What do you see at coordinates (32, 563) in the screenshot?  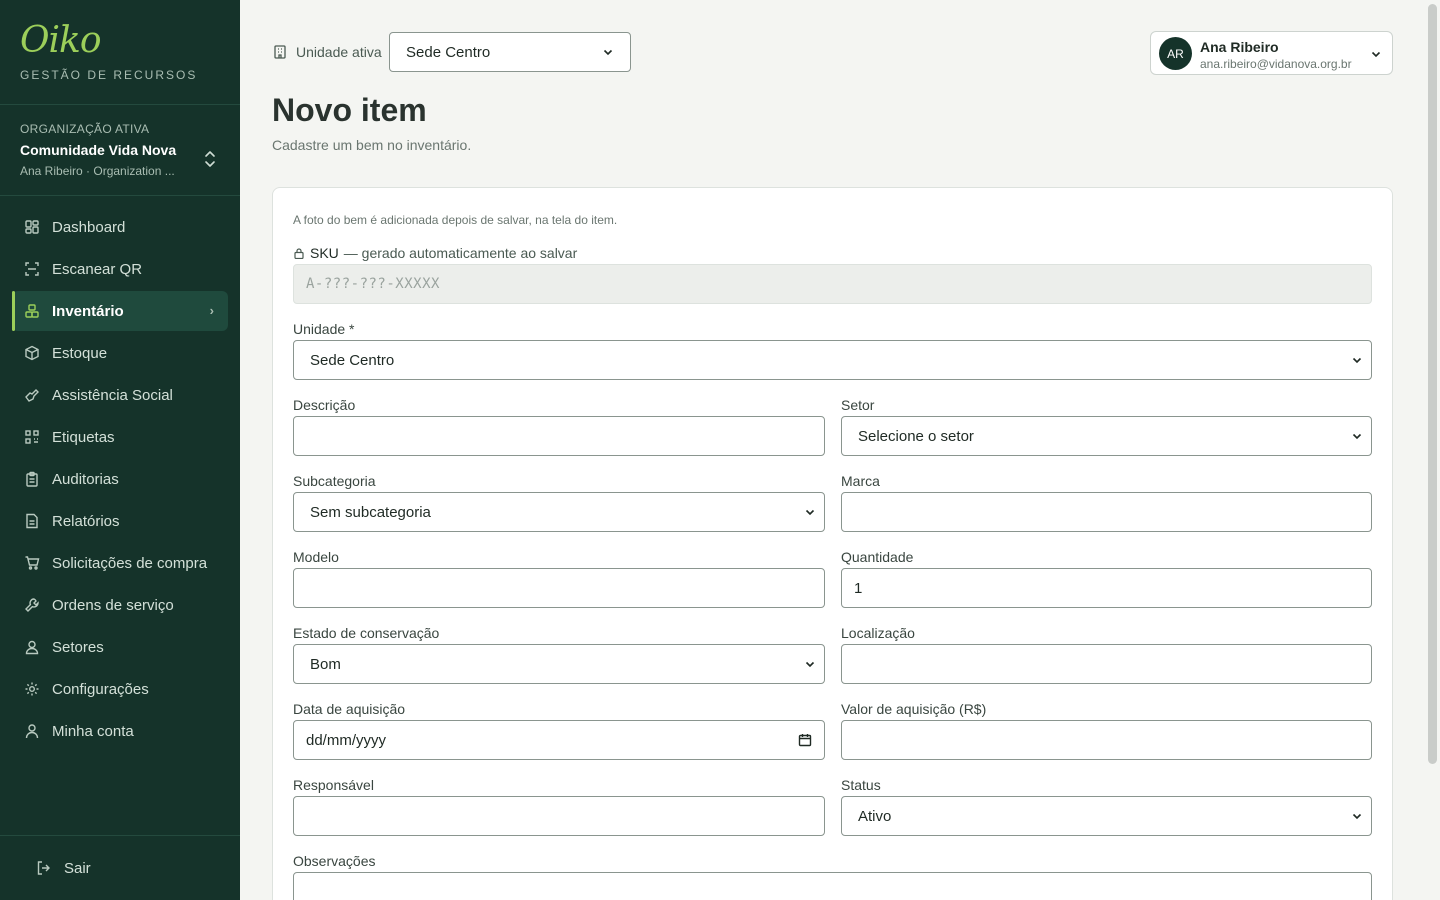 I see `cart-icon` at bounding box center [32, 563].